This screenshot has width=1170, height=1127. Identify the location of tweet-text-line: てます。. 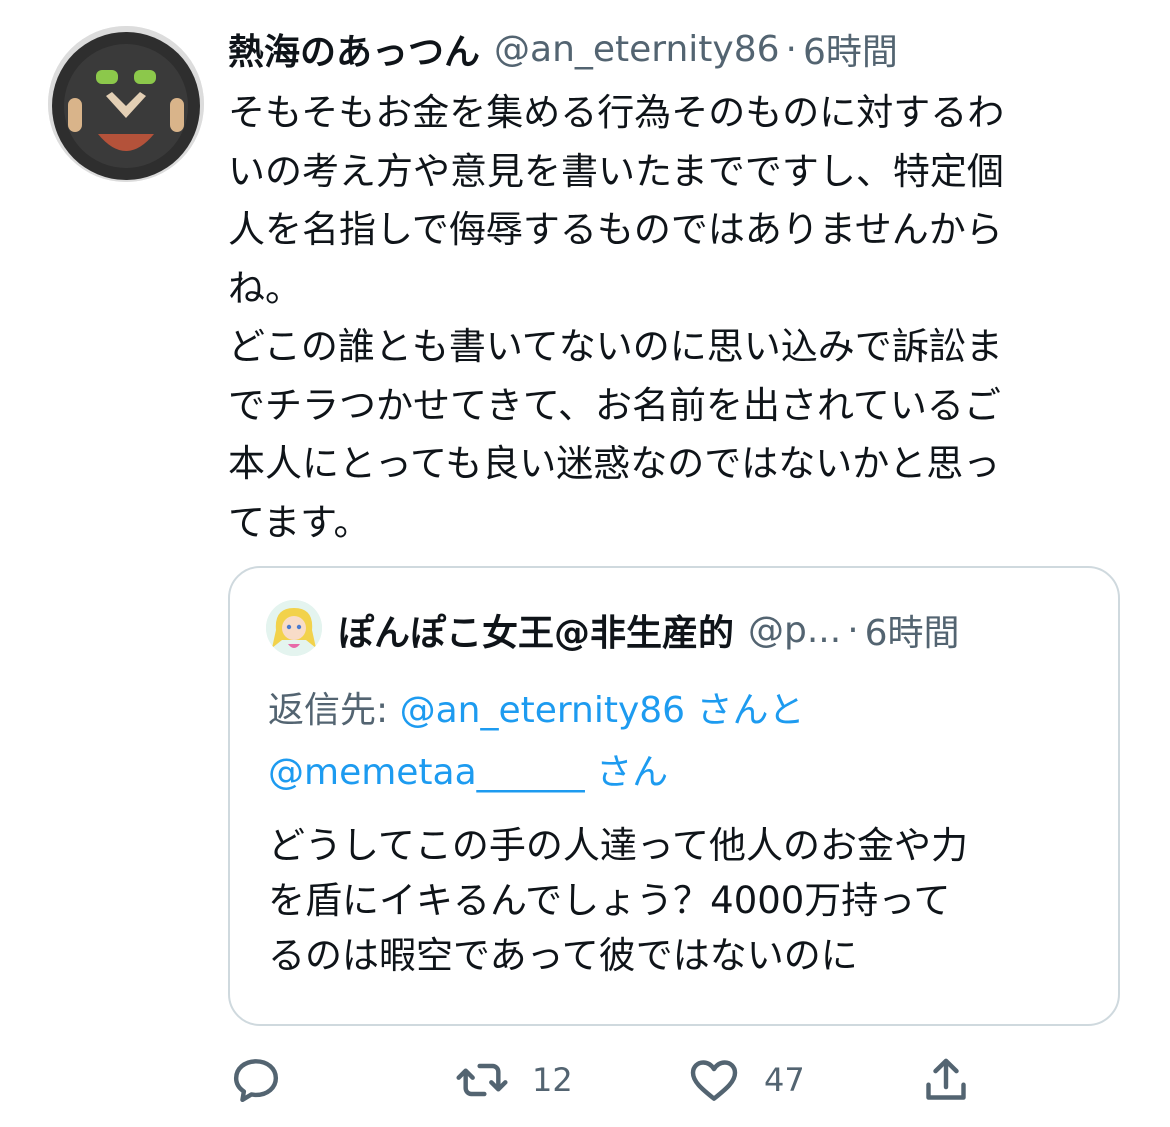
(299, 522).